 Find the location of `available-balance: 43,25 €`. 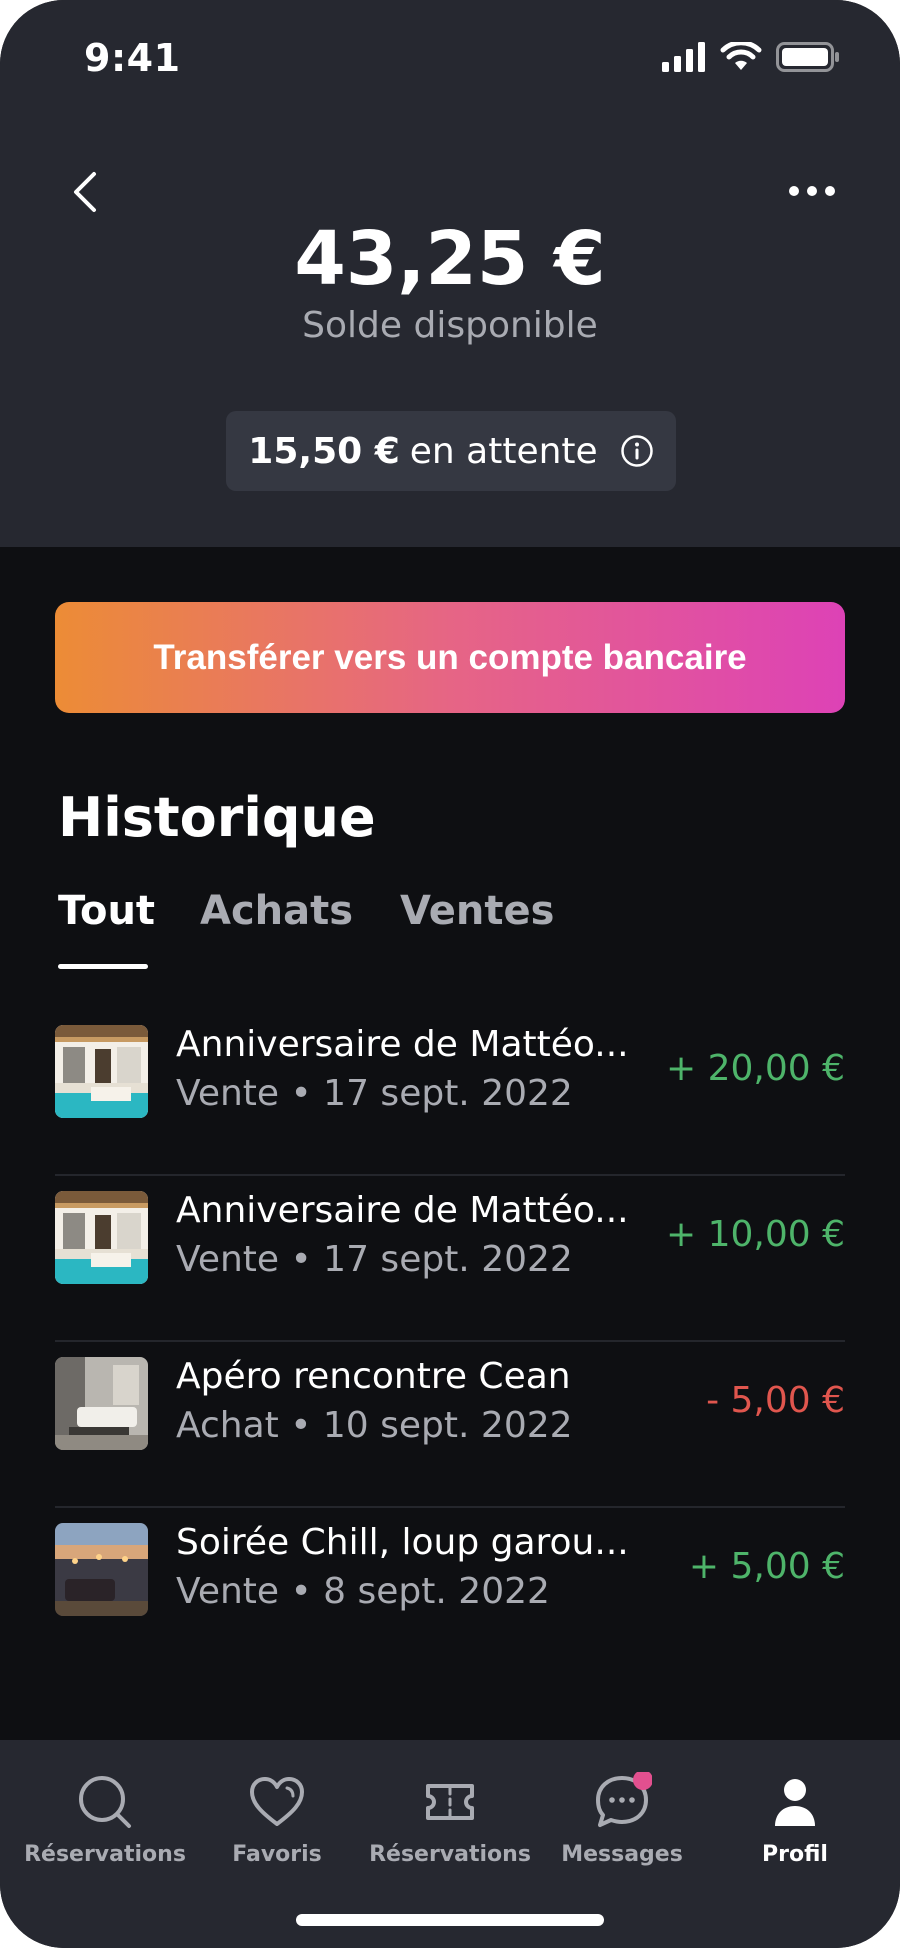

available-balance: 43,25 € is located at coordinates (450, 259).